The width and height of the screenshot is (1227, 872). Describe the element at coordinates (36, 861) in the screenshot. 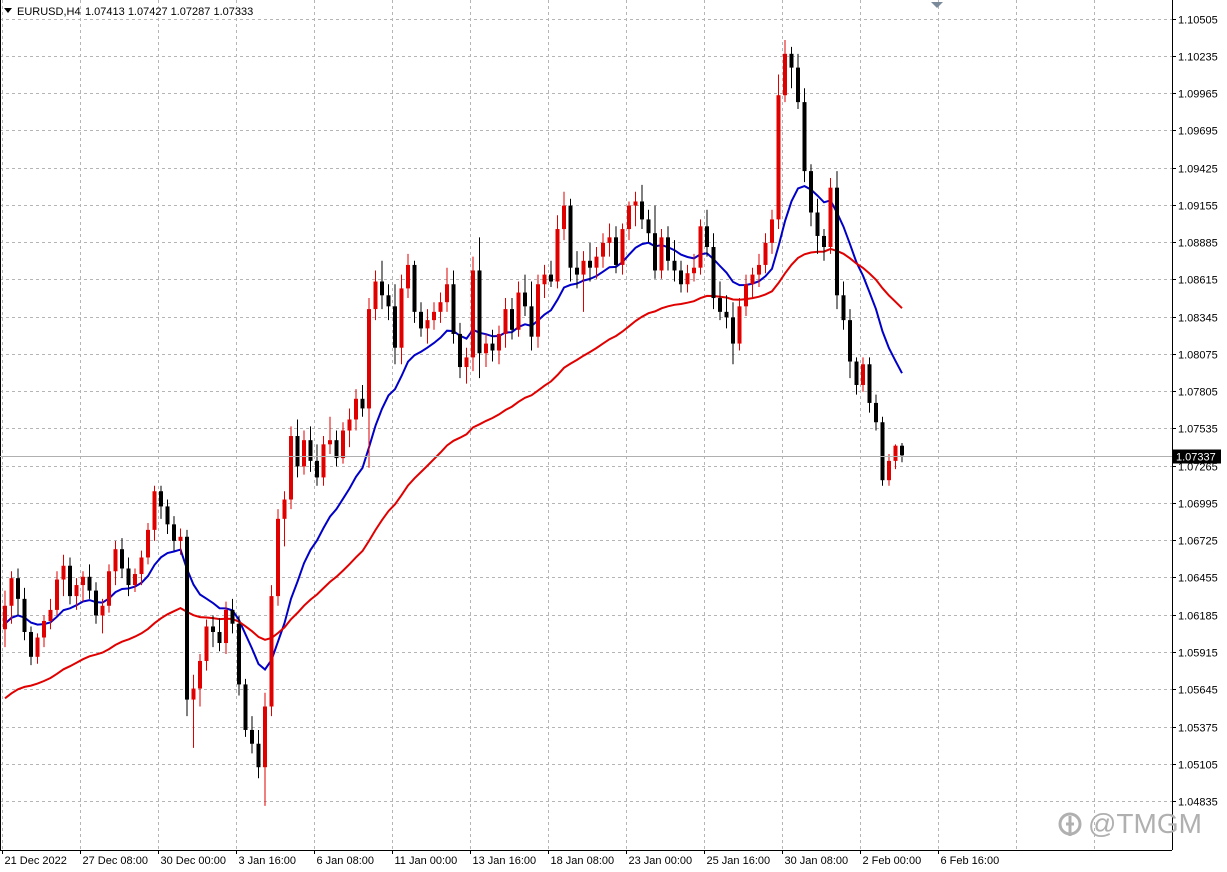

I see `x-tick-label: 21 Dec 2022` at that location.